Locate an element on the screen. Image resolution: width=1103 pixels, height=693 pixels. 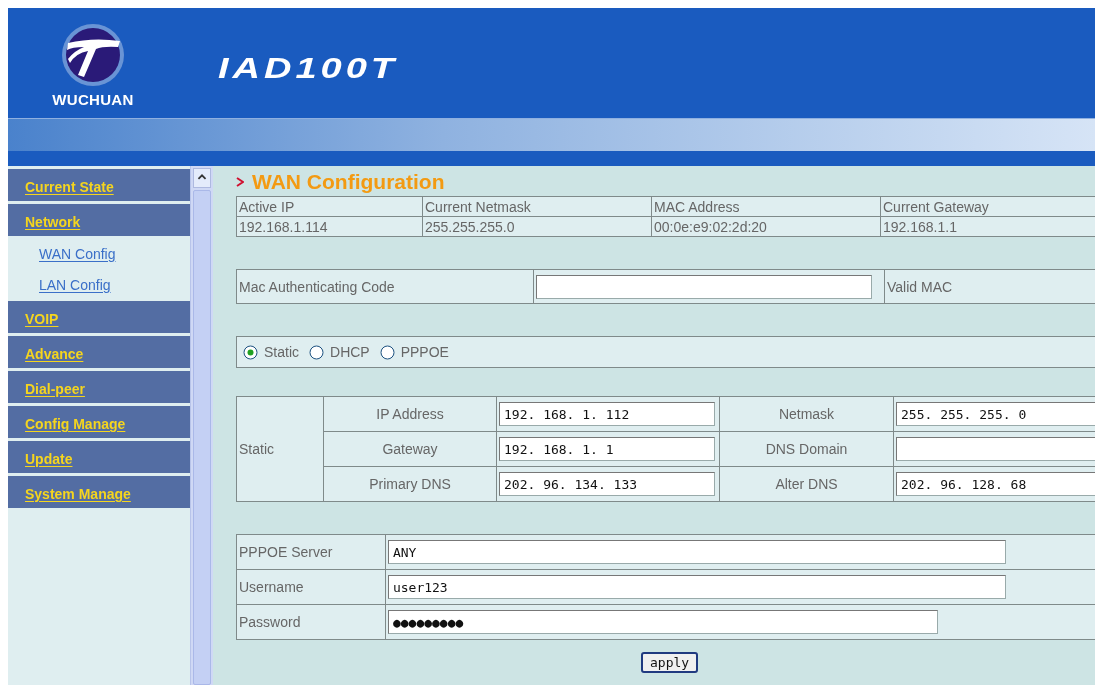
table-cell: Mac Authenticating Code is located at coordinates (385, 286).